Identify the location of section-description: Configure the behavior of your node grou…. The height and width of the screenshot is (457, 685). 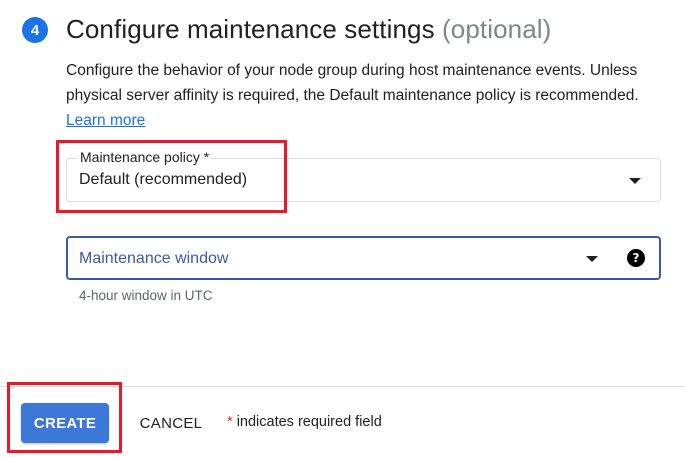
(366, 95).